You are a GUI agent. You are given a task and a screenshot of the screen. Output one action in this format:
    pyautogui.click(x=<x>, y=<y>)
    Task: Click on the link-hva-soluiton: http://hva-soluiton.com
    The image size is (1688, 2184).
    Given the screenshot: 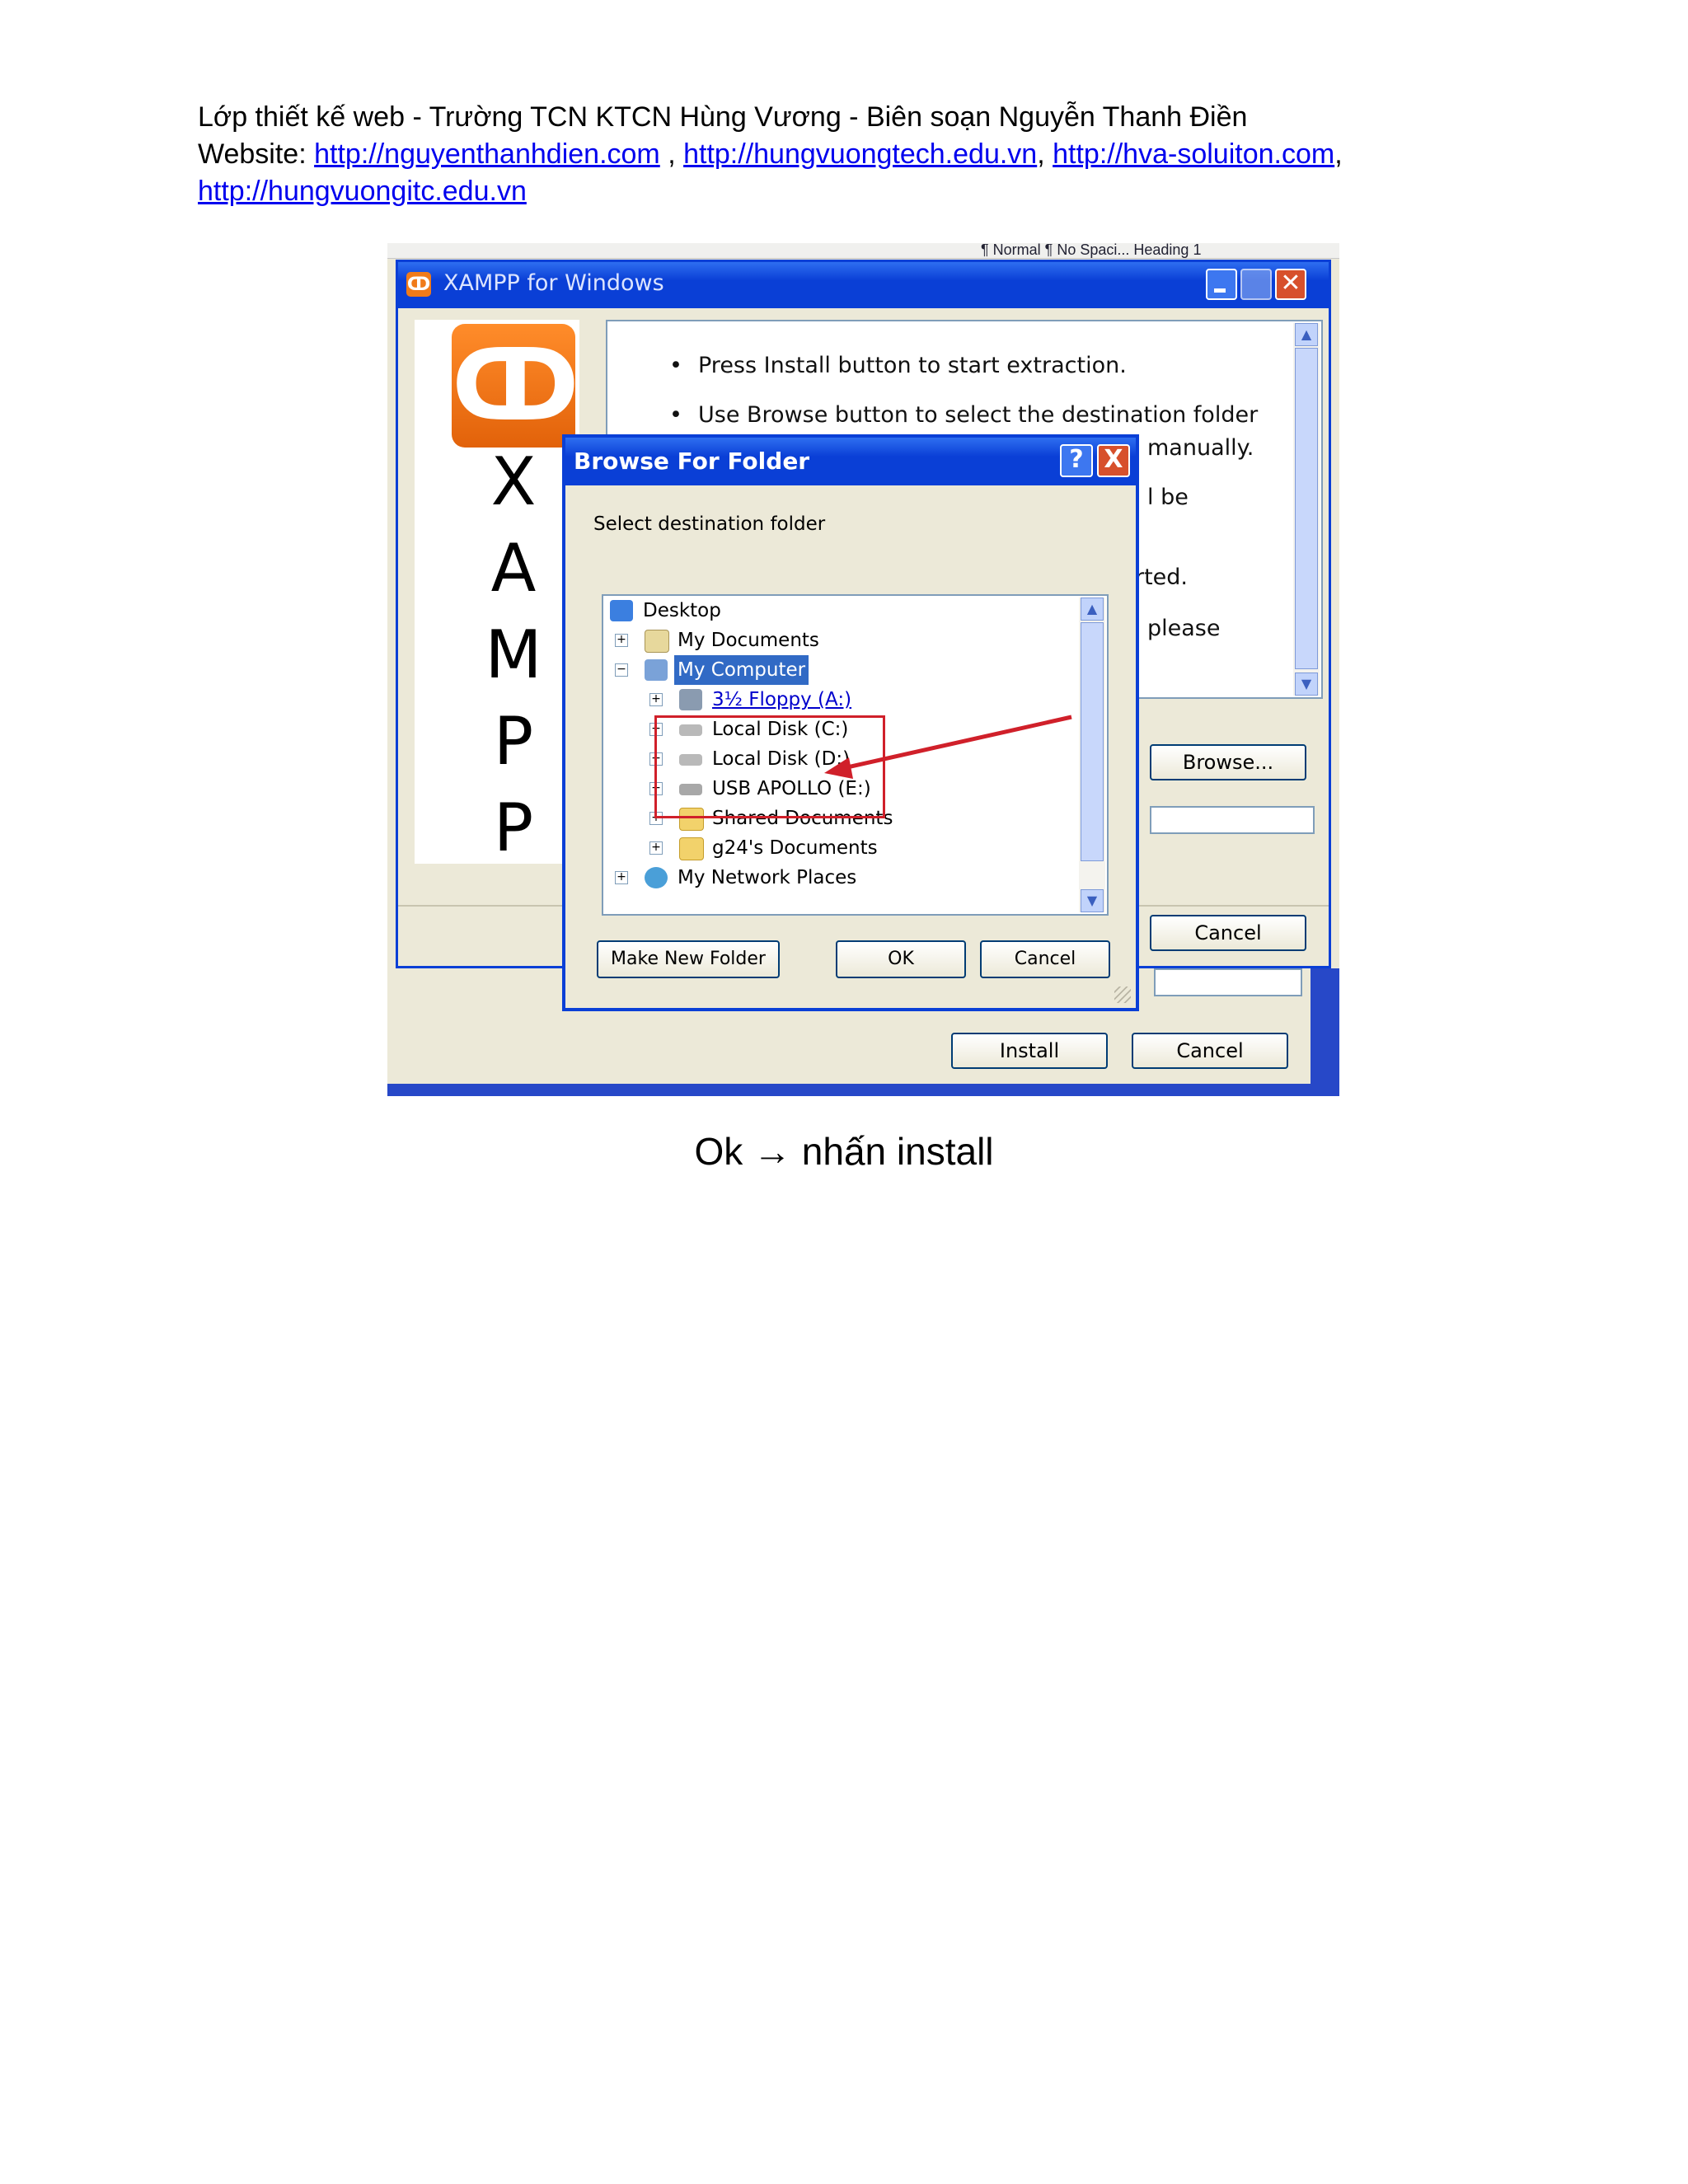 What is the action you would take?
    pyautogui.click(x=1194, y=154)
    